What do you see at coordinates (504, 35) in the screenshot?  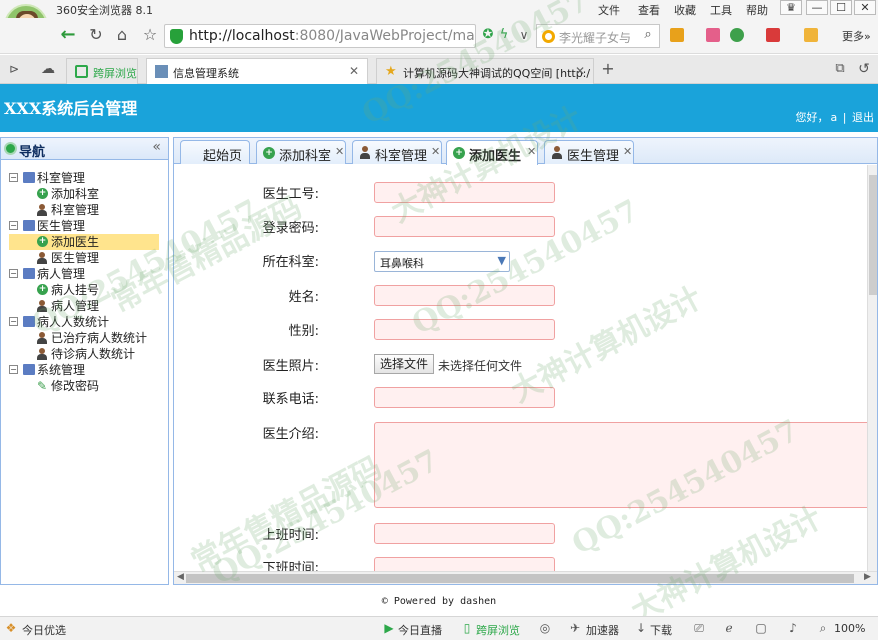 I see `lightning-icon: ϟ` at bounding box center [504, 35].